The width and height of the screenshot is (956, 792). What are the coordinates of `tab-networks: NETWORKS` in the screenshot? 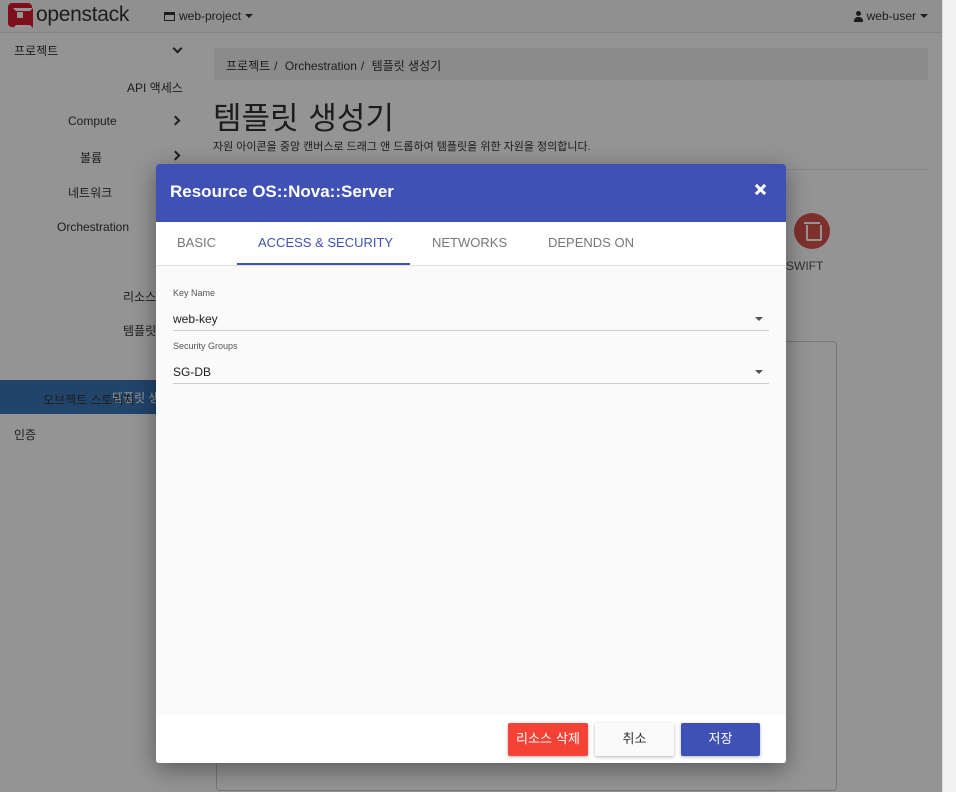 It's located at (469, 242).